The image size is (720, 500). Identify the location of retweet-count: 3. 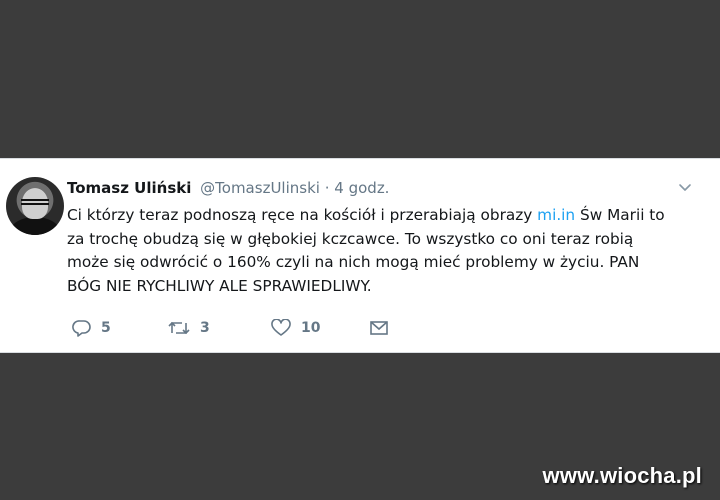
(205, 328).